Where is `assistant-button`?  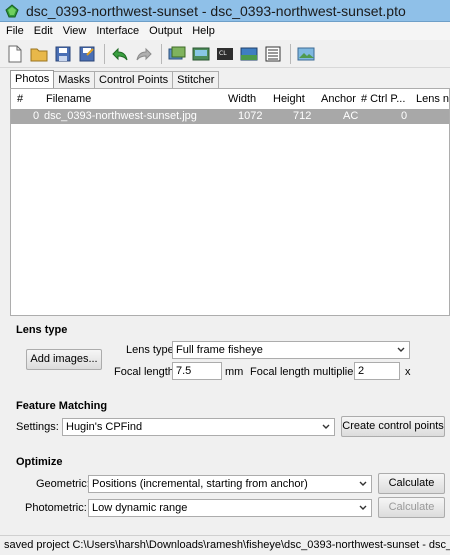 assistant-button is located at coordinates (201, 54).